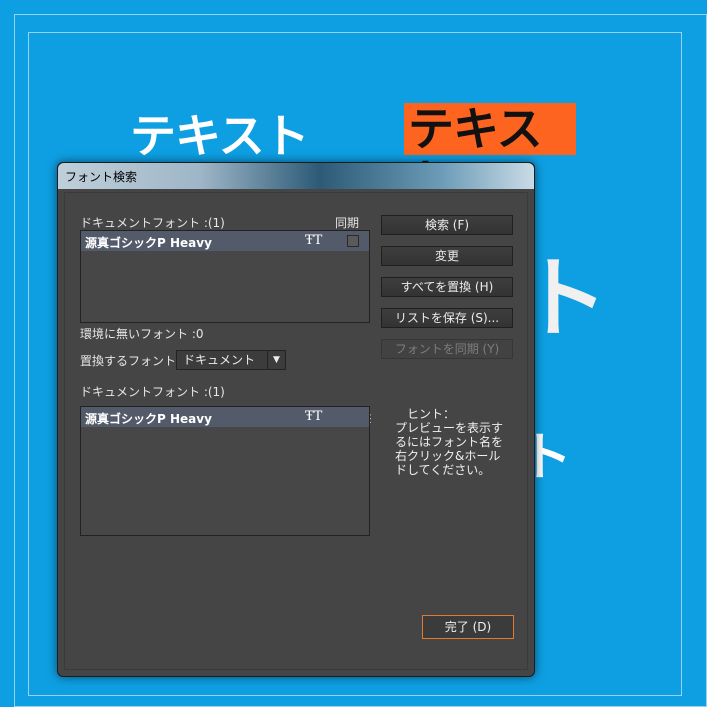  Describe the element at coordinates (449, 449) in the screenshot. I see `hint-text: プレビューを表示するにはフォント名を右クリック&ホールドしてください。` at that location.